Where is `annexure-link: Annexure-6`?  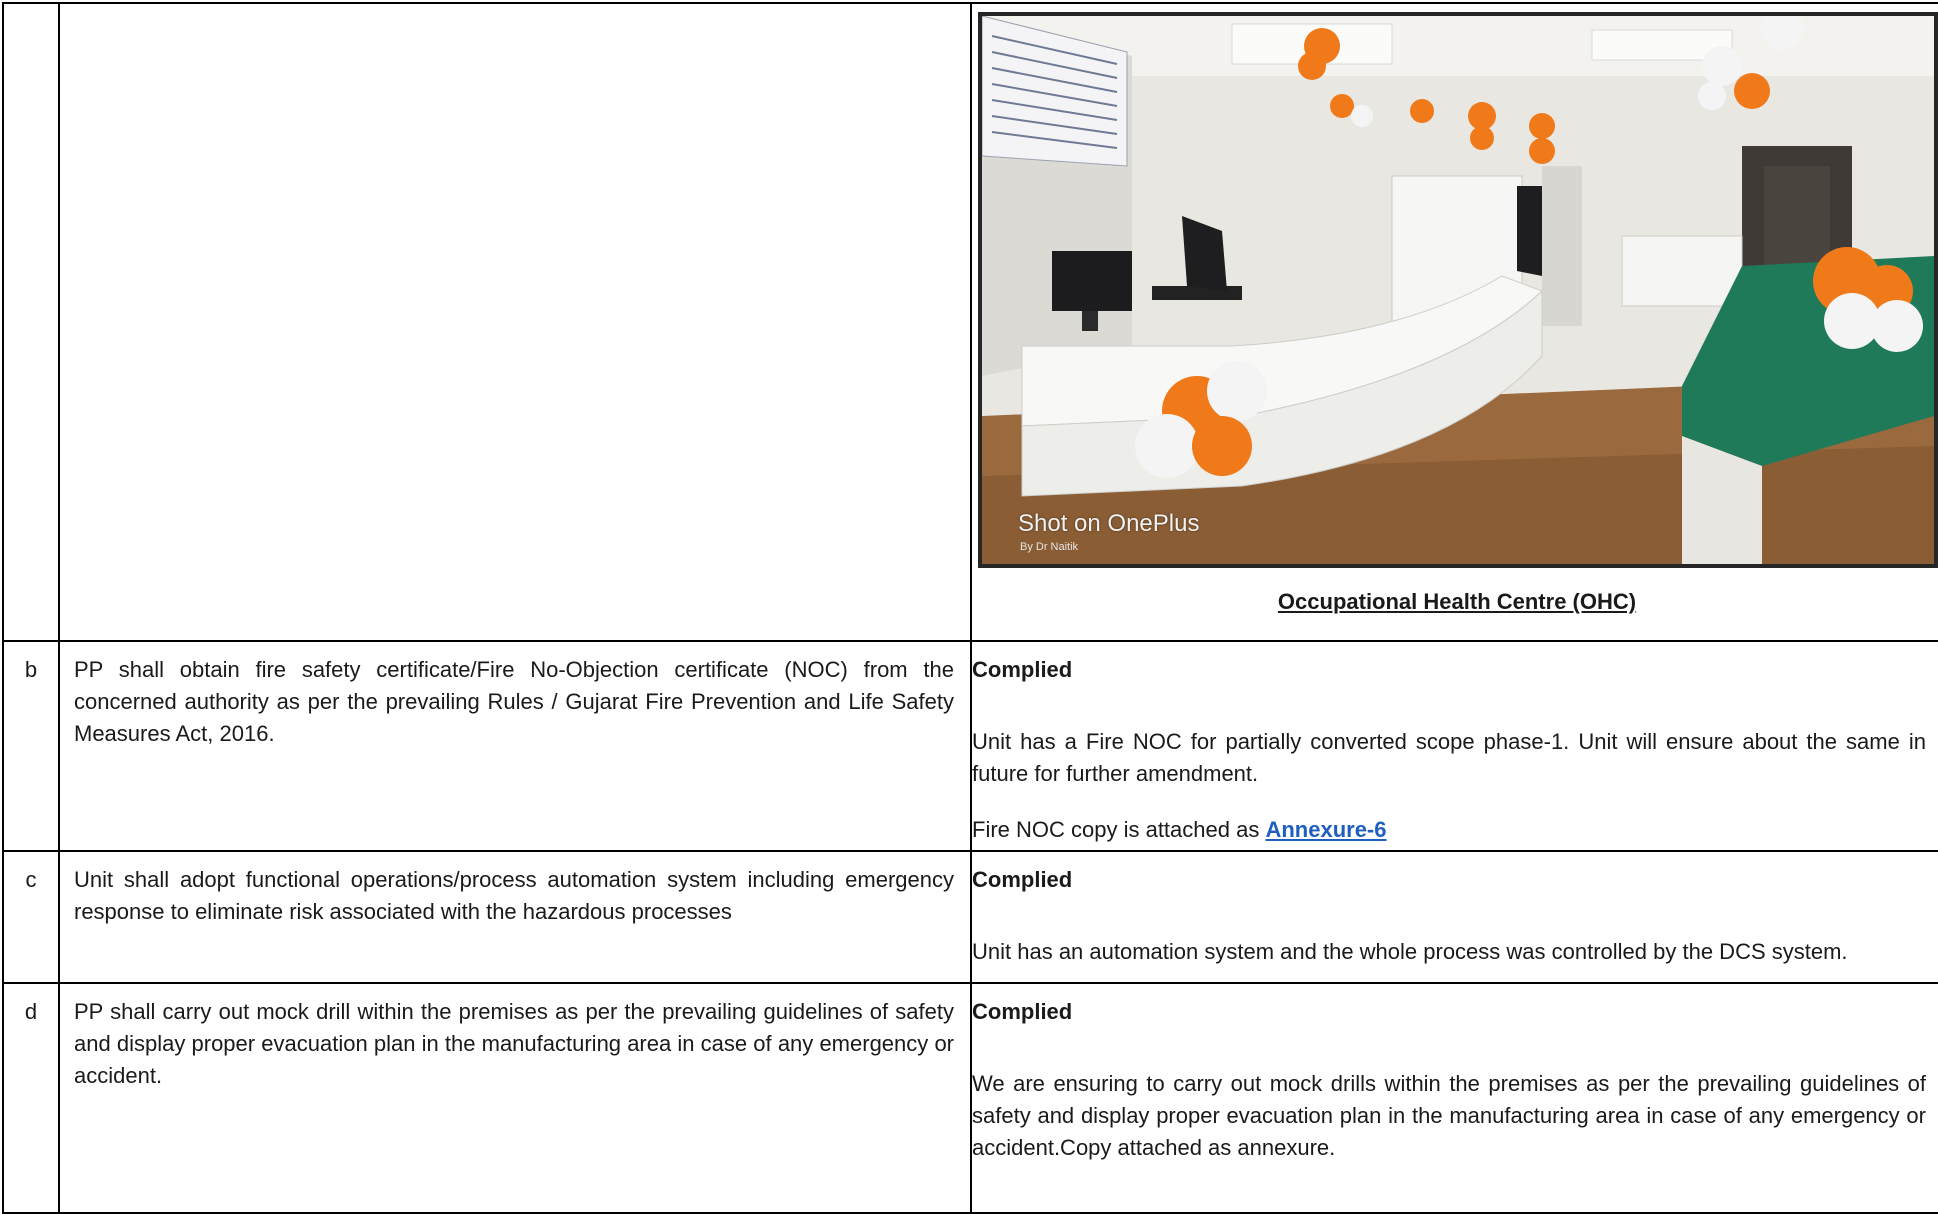 annexure-link: Annexure-6 is located at coordinates (1325, 829).